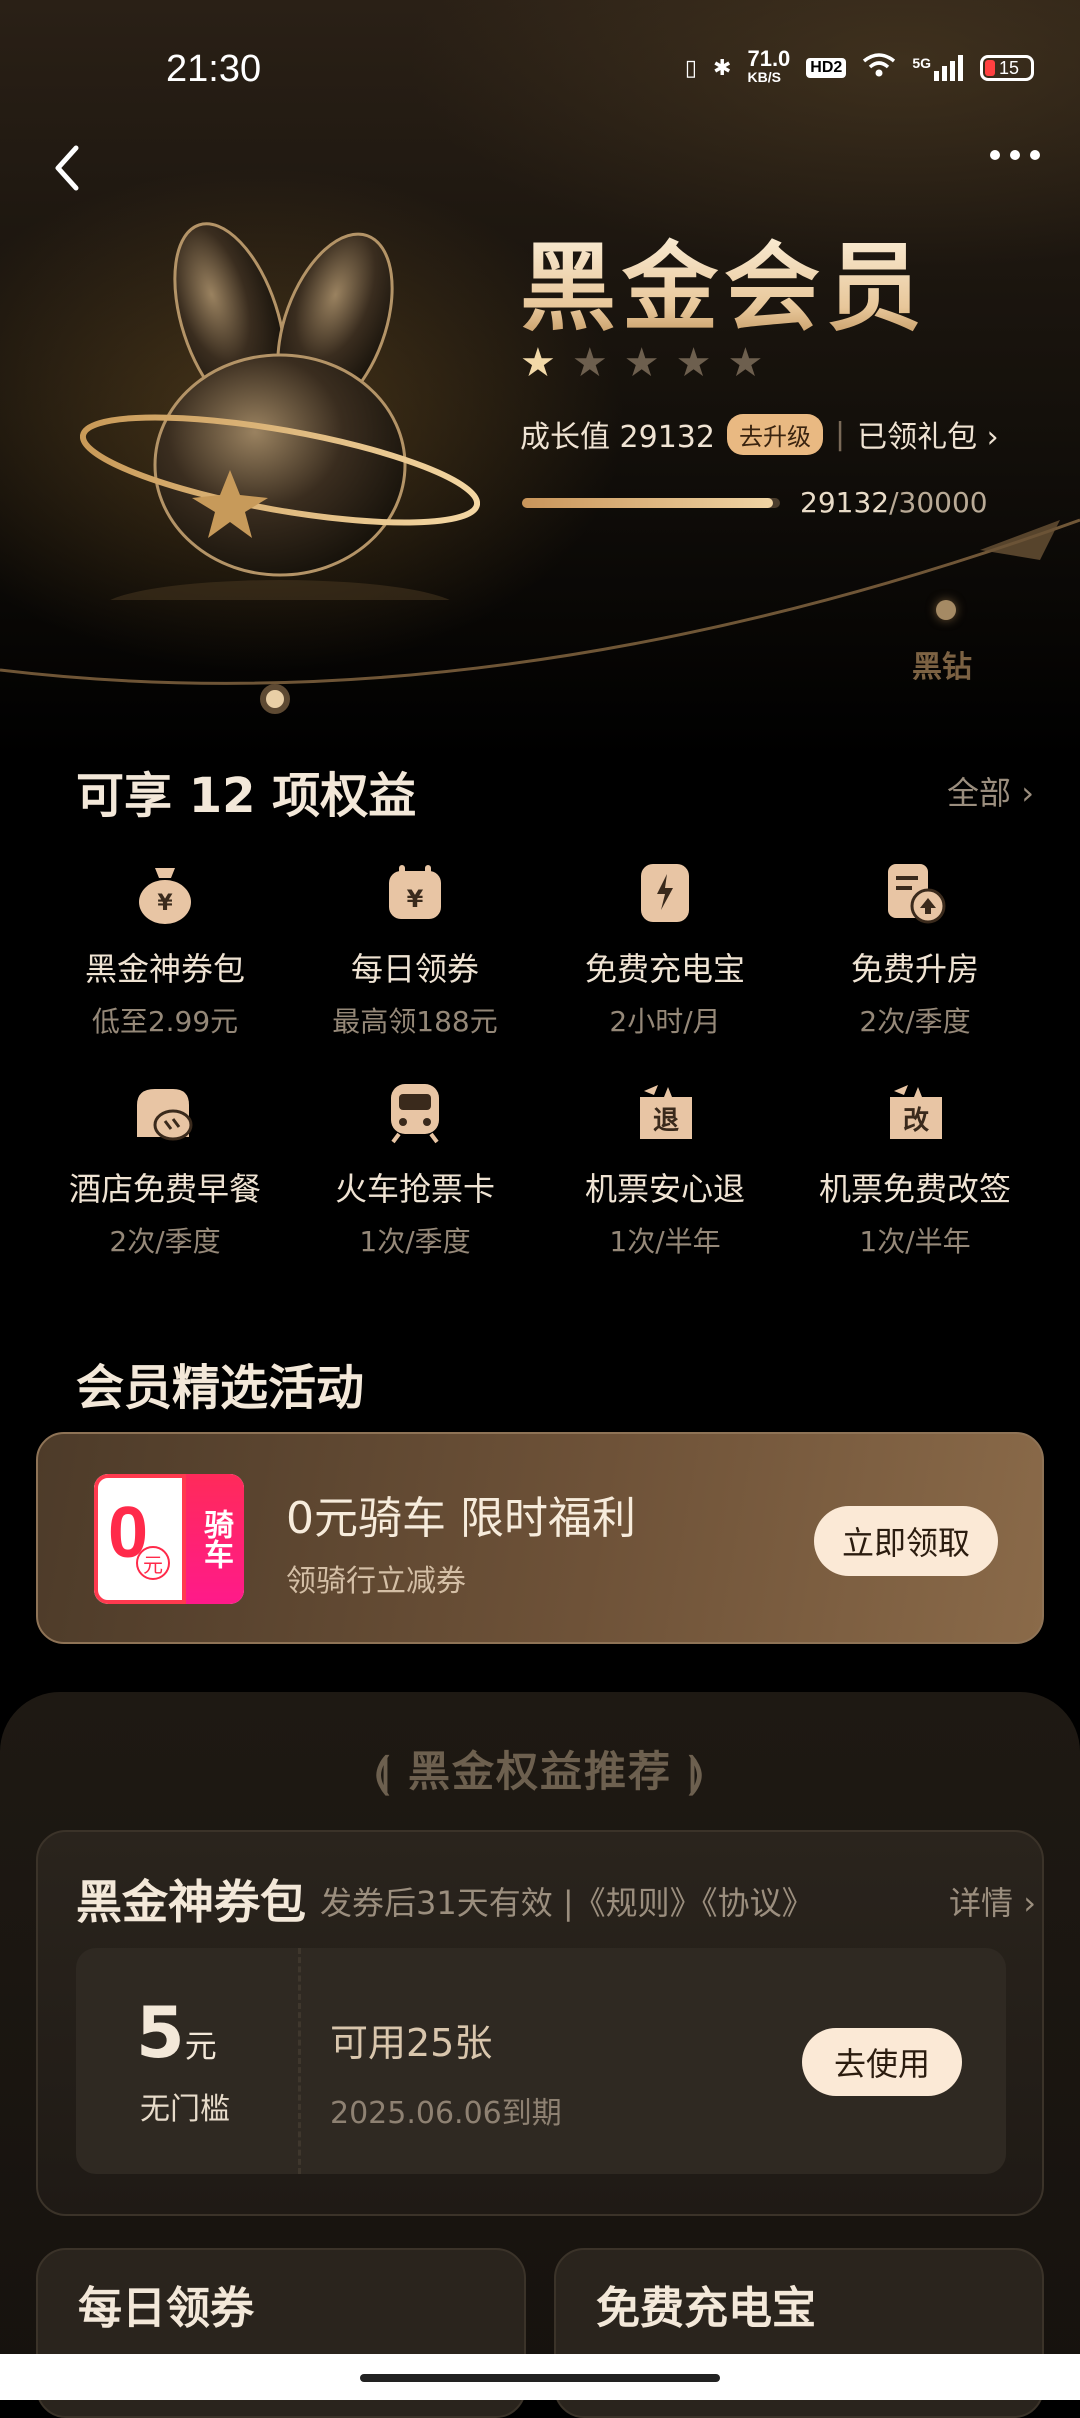  Describe the element at coordinates (165, 1021) in the screenshot. I see `benefit-sub: 低至2.99元` at that location.